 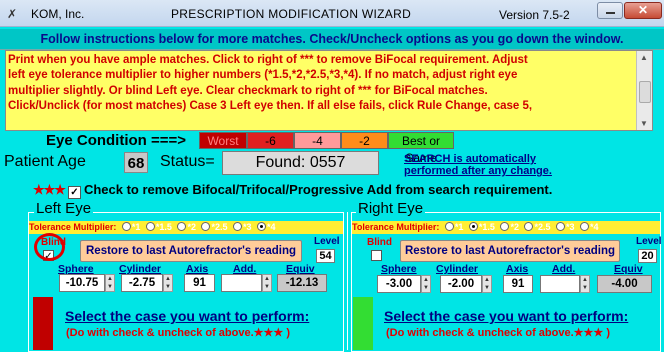 I want to click on eye-divider, so click(x=347, y=281).